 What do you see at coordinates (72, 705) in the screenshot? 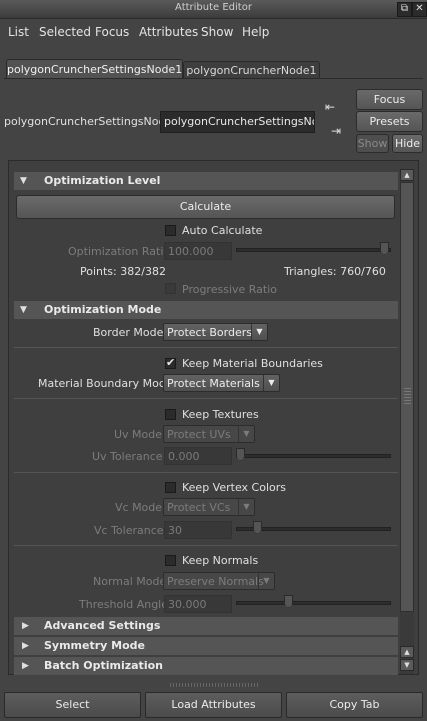
I see `select-button: Select` at bounding box center [72, 705].